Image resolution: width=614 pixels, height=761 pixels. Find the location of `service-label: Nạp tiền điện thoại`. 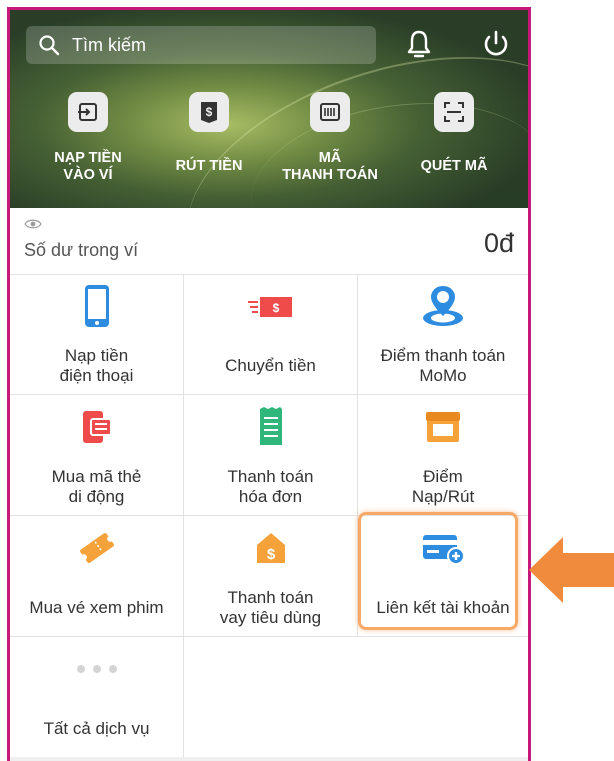

service-label: Nạp tiền điện thoại is located at coordinates (96, 365).